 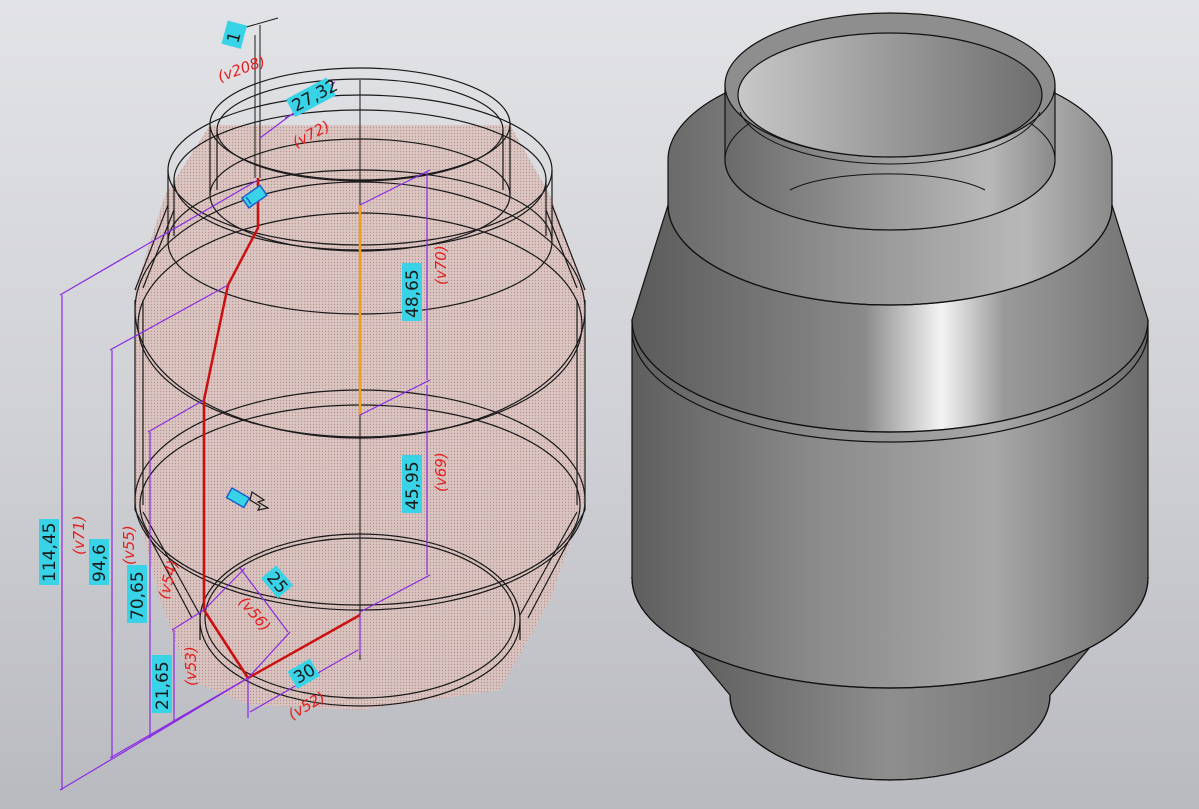 What do you see at coordinates (441, 265) in the screenshot?
I see `dim-var: (v70)` at bounding box center [441, 265].